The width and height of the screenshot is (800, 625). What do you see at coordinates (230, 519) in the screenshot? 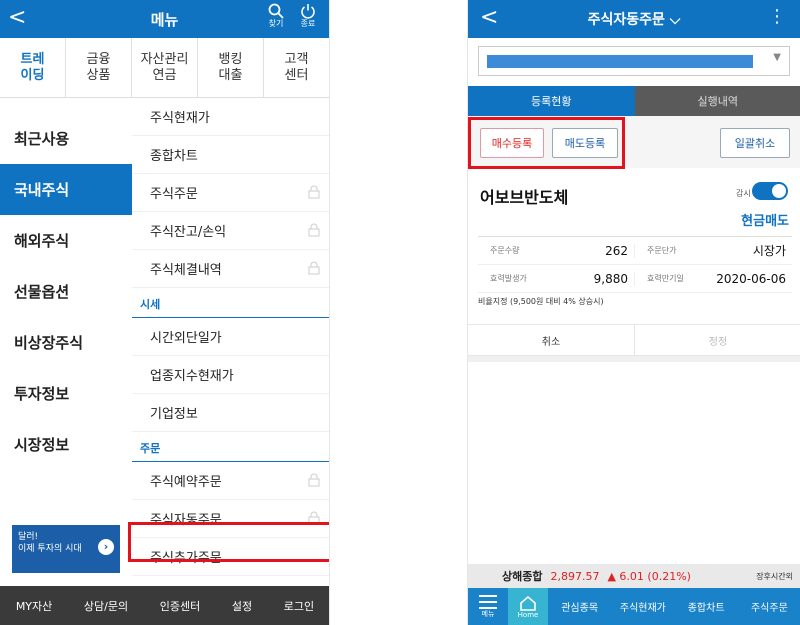
I see `submenu-item-auto-order: 주식자동주문` at bounding box center [230, 519].